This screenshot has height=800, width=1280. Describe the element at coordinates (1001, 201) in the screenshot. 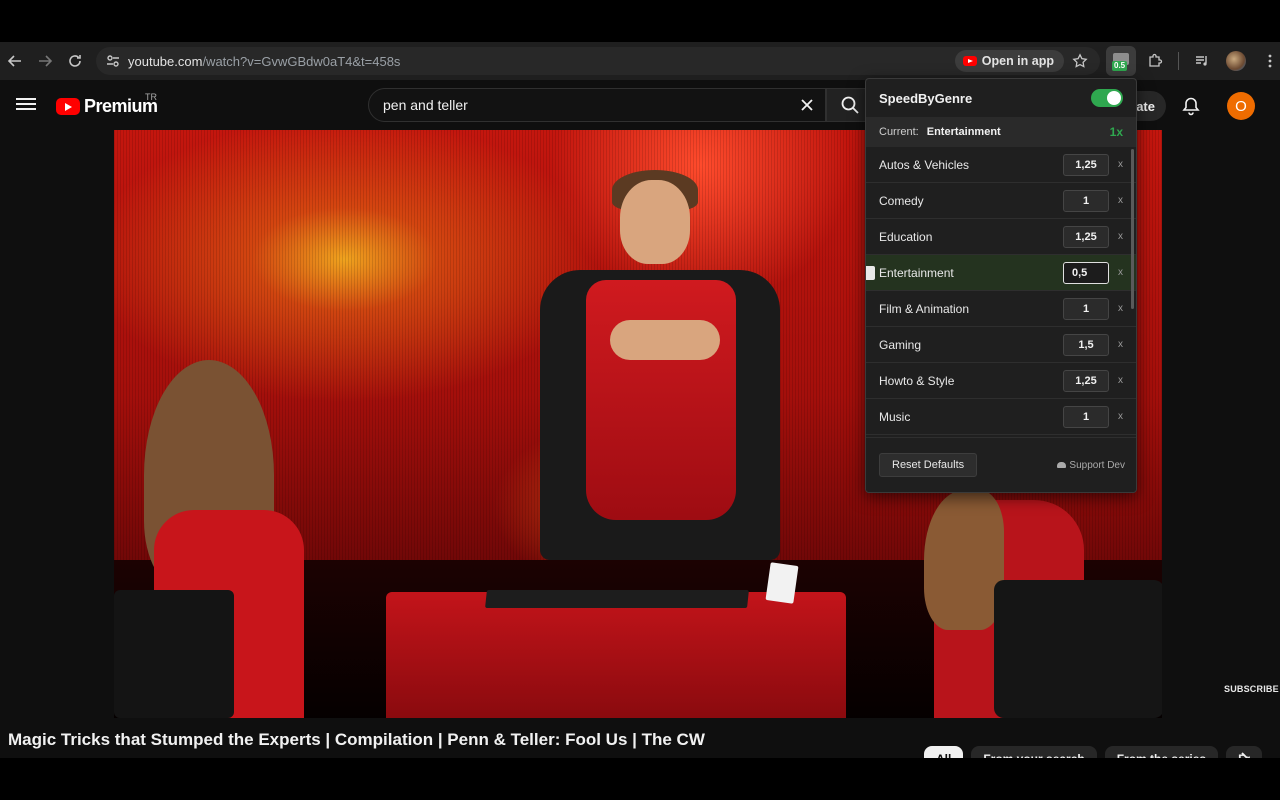

I see `genre-row-comedy: Comedy x` at that location.